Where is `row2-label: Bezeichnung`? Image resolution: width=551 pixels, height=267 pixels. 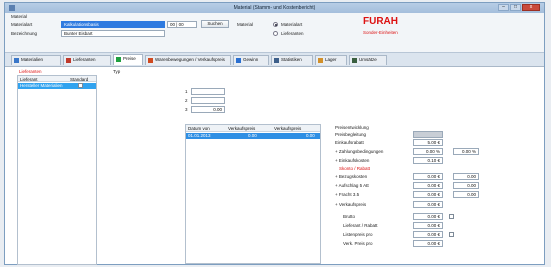
row2-label: Bezeichnung is located at coordinates (24, 33).